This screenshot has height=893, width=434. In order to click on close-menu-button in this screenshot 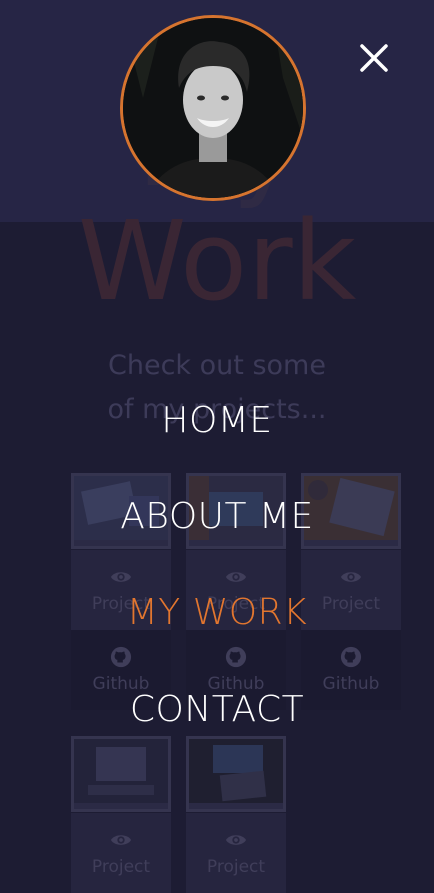, I will do `click(374, 58)`.